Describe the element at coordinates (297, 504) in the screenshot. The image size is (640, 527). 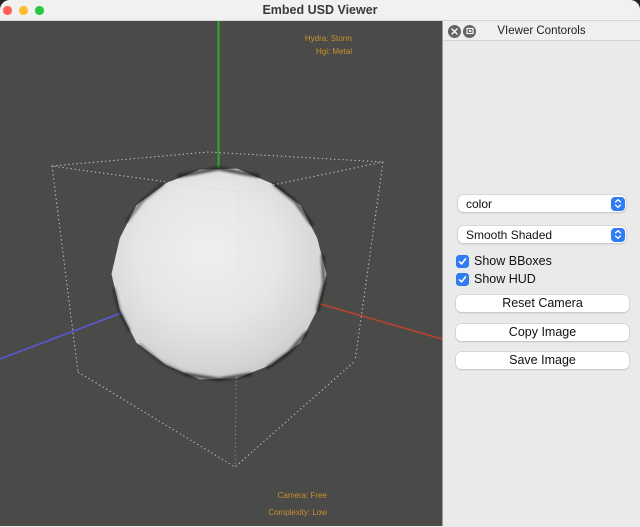
I see `hud-bottom-right: Camera: Free Complexity: Low` at that location.